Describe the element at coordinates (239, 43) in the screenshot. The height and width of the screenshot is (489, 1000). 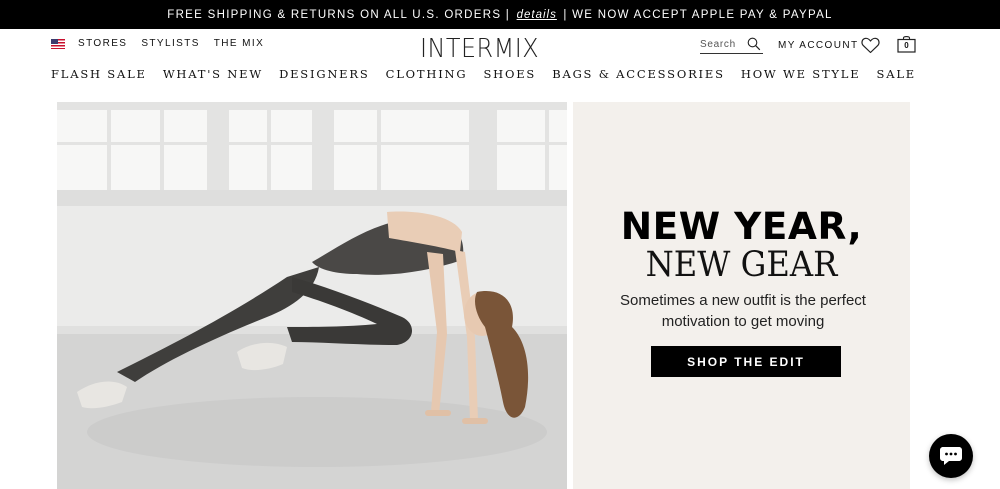
I see `the-mix-link: THE MIX` at that location.